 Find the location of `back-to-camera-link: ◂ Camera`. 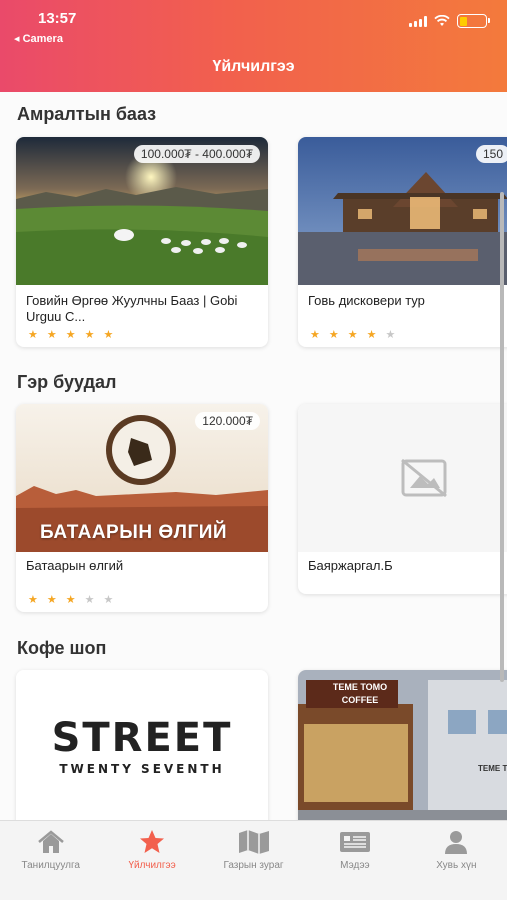

back-to-camera-link: ◂ Camera is located at coordinates (38, 38).